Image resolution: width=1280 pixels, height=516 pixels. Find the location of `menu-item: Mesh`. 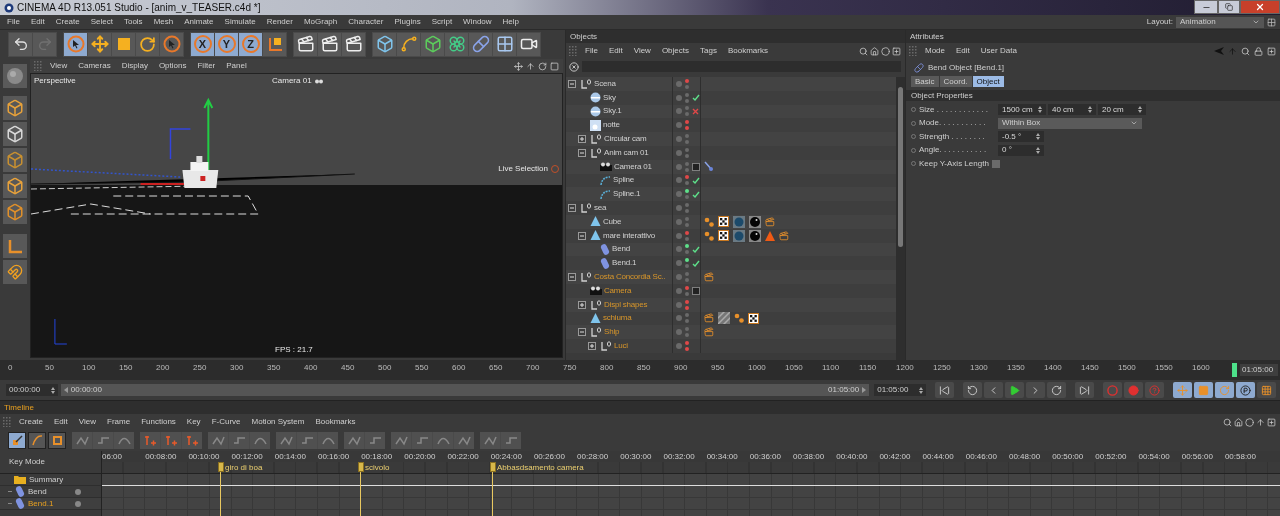

menu-item: Mesh is located at coordinates (163, 22).